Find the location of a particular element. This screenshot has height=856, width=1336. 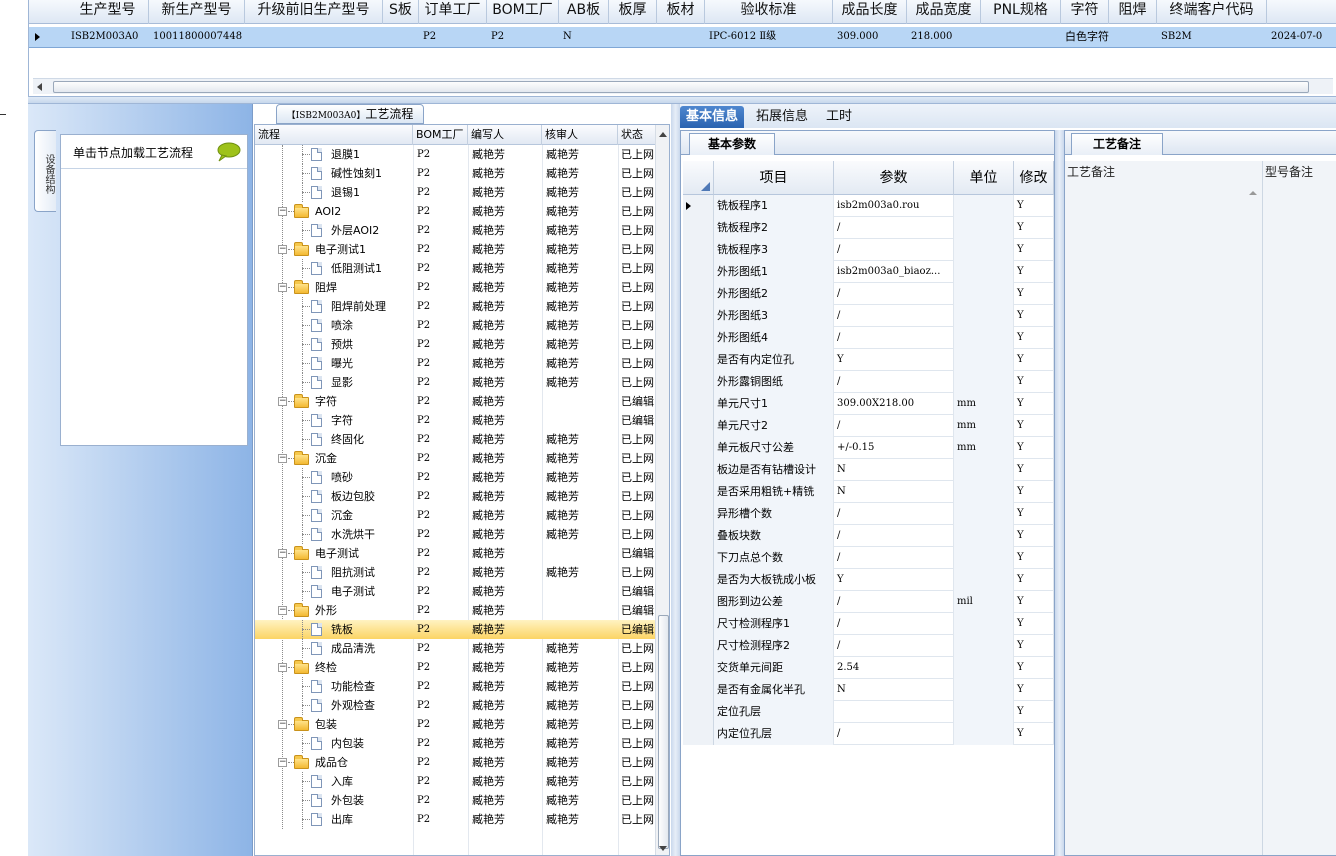

top-grid-horizontal-scrollbar is located at coordinates (683, 86).